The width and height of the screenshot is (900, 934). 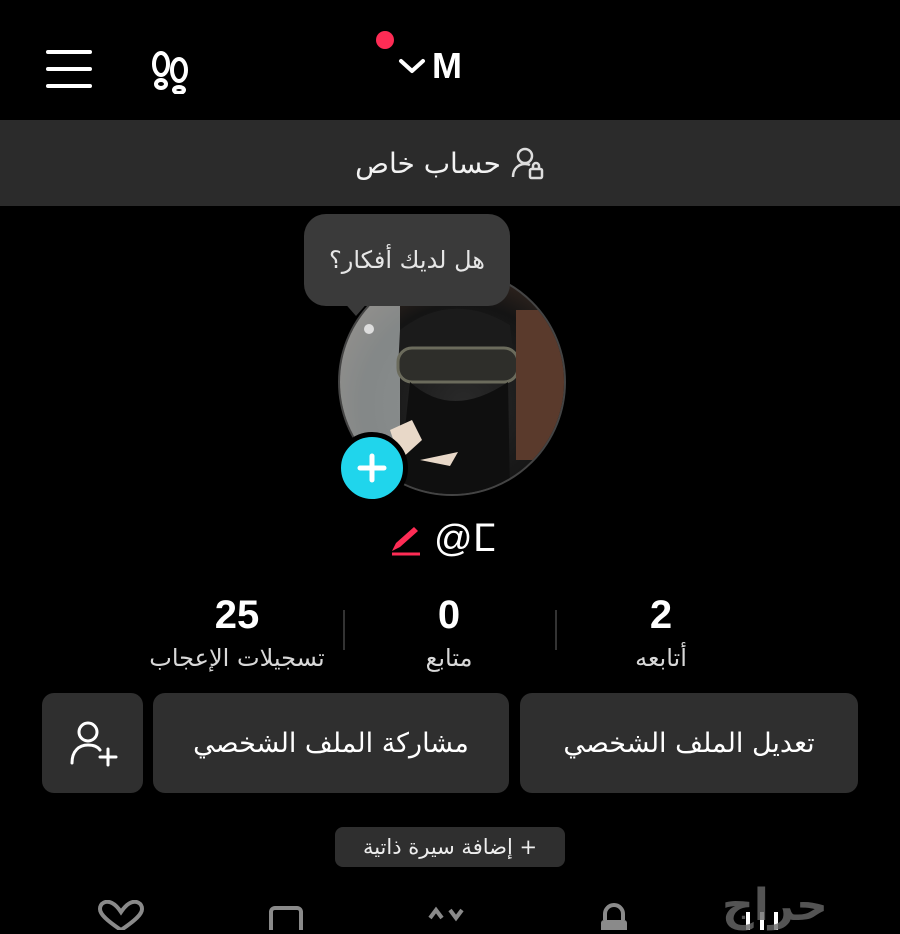 What do you see at coordinates (430, 66) in the screenshot?
I see `account-switcher: M` at bounding box center [430, 66].